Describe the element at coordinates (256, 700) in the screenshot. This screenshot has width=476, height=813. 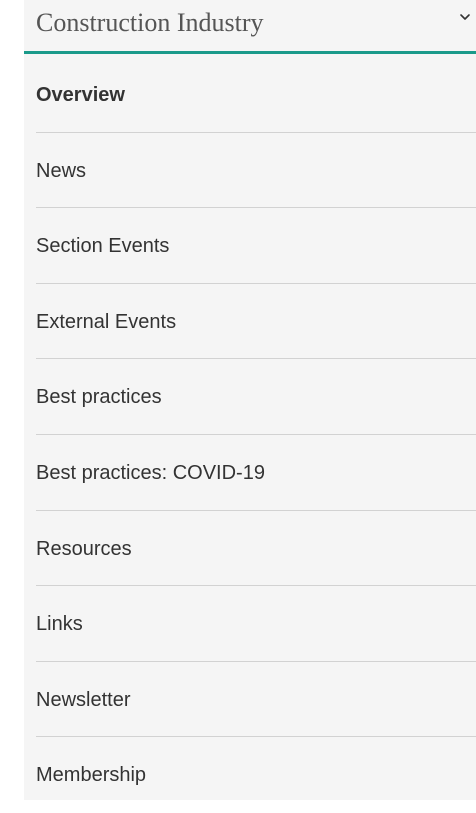
I see `menu-item-newsletter: Newsletter` at that location.